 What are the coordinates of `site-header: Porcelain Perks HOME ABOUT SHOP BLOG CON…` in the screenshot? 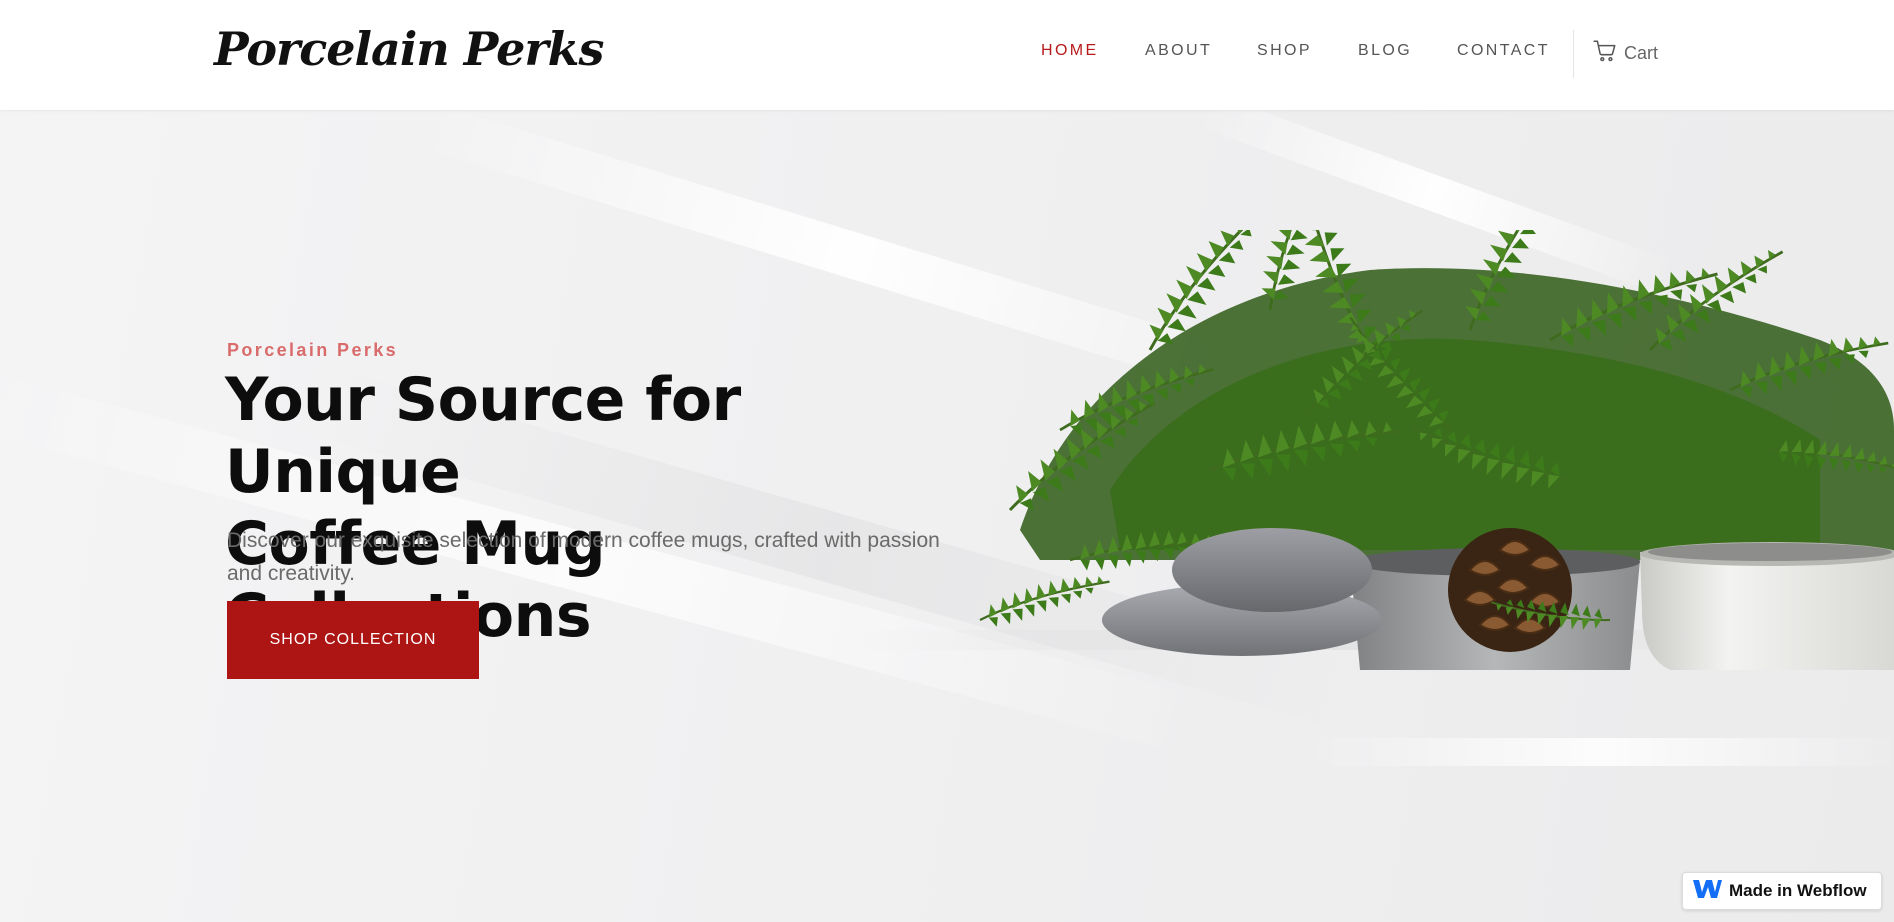 It's located at (947, 55).